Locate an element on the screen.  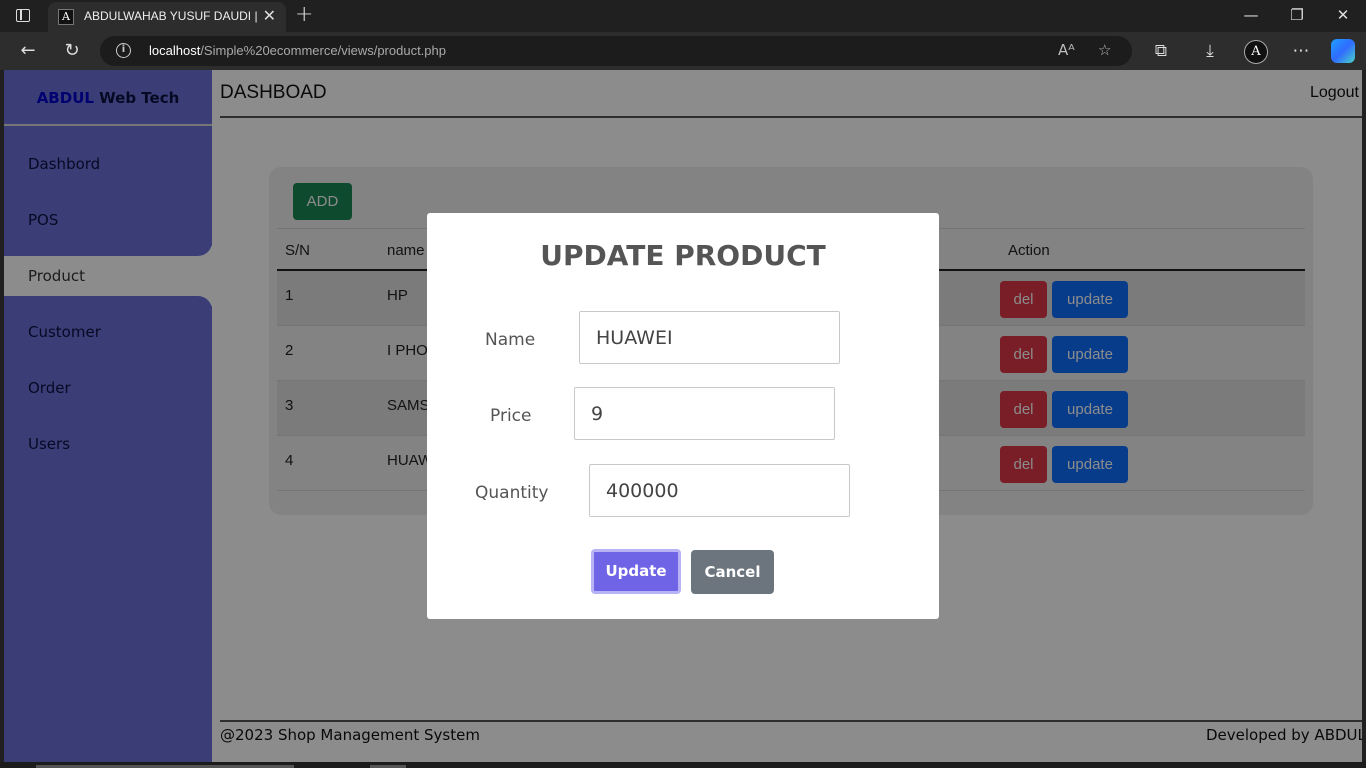
tab-actions-icon is located at coordinates (23, 16).